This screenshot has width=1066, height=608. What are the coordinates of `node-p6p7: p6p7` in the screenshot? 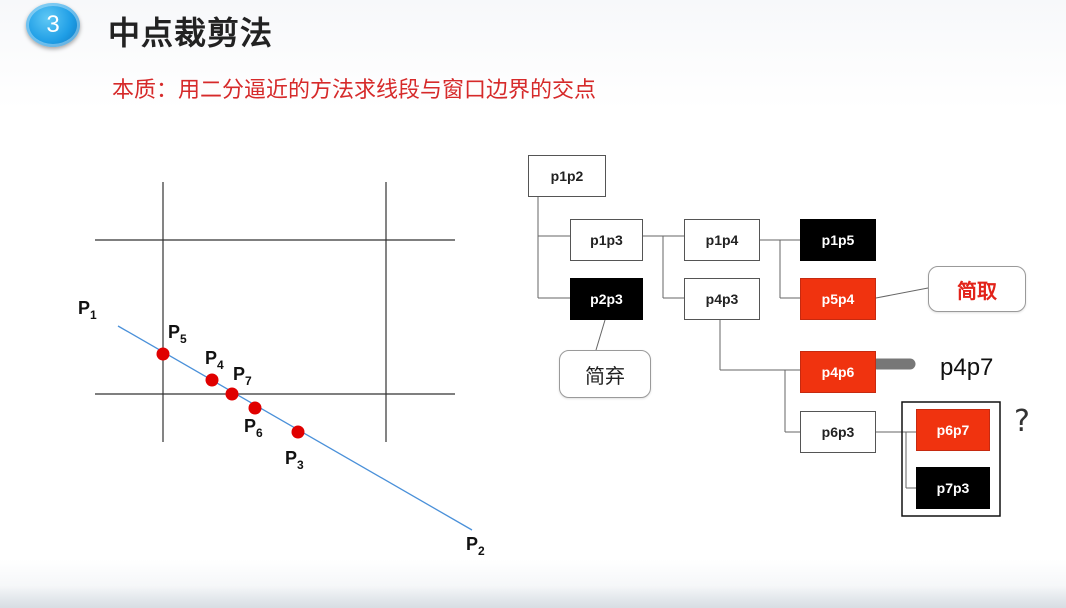 It's located at (953, 430).